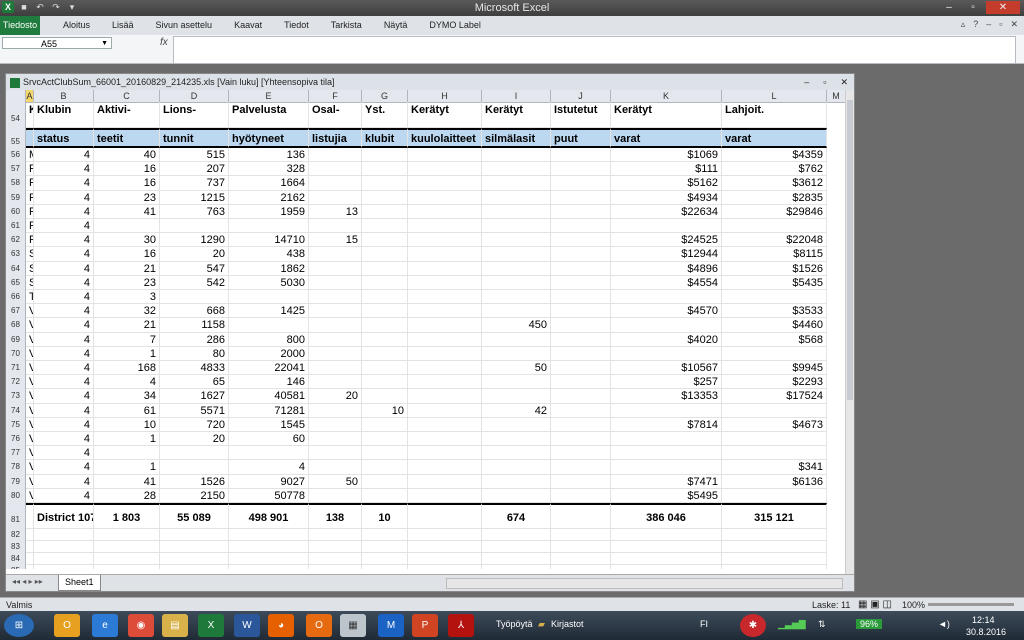 The image size is (1024, 640). What do you see at coordinates (774, 467) in the screenshot?
I see `cell-l: $341` at bounding box center [774, 467].